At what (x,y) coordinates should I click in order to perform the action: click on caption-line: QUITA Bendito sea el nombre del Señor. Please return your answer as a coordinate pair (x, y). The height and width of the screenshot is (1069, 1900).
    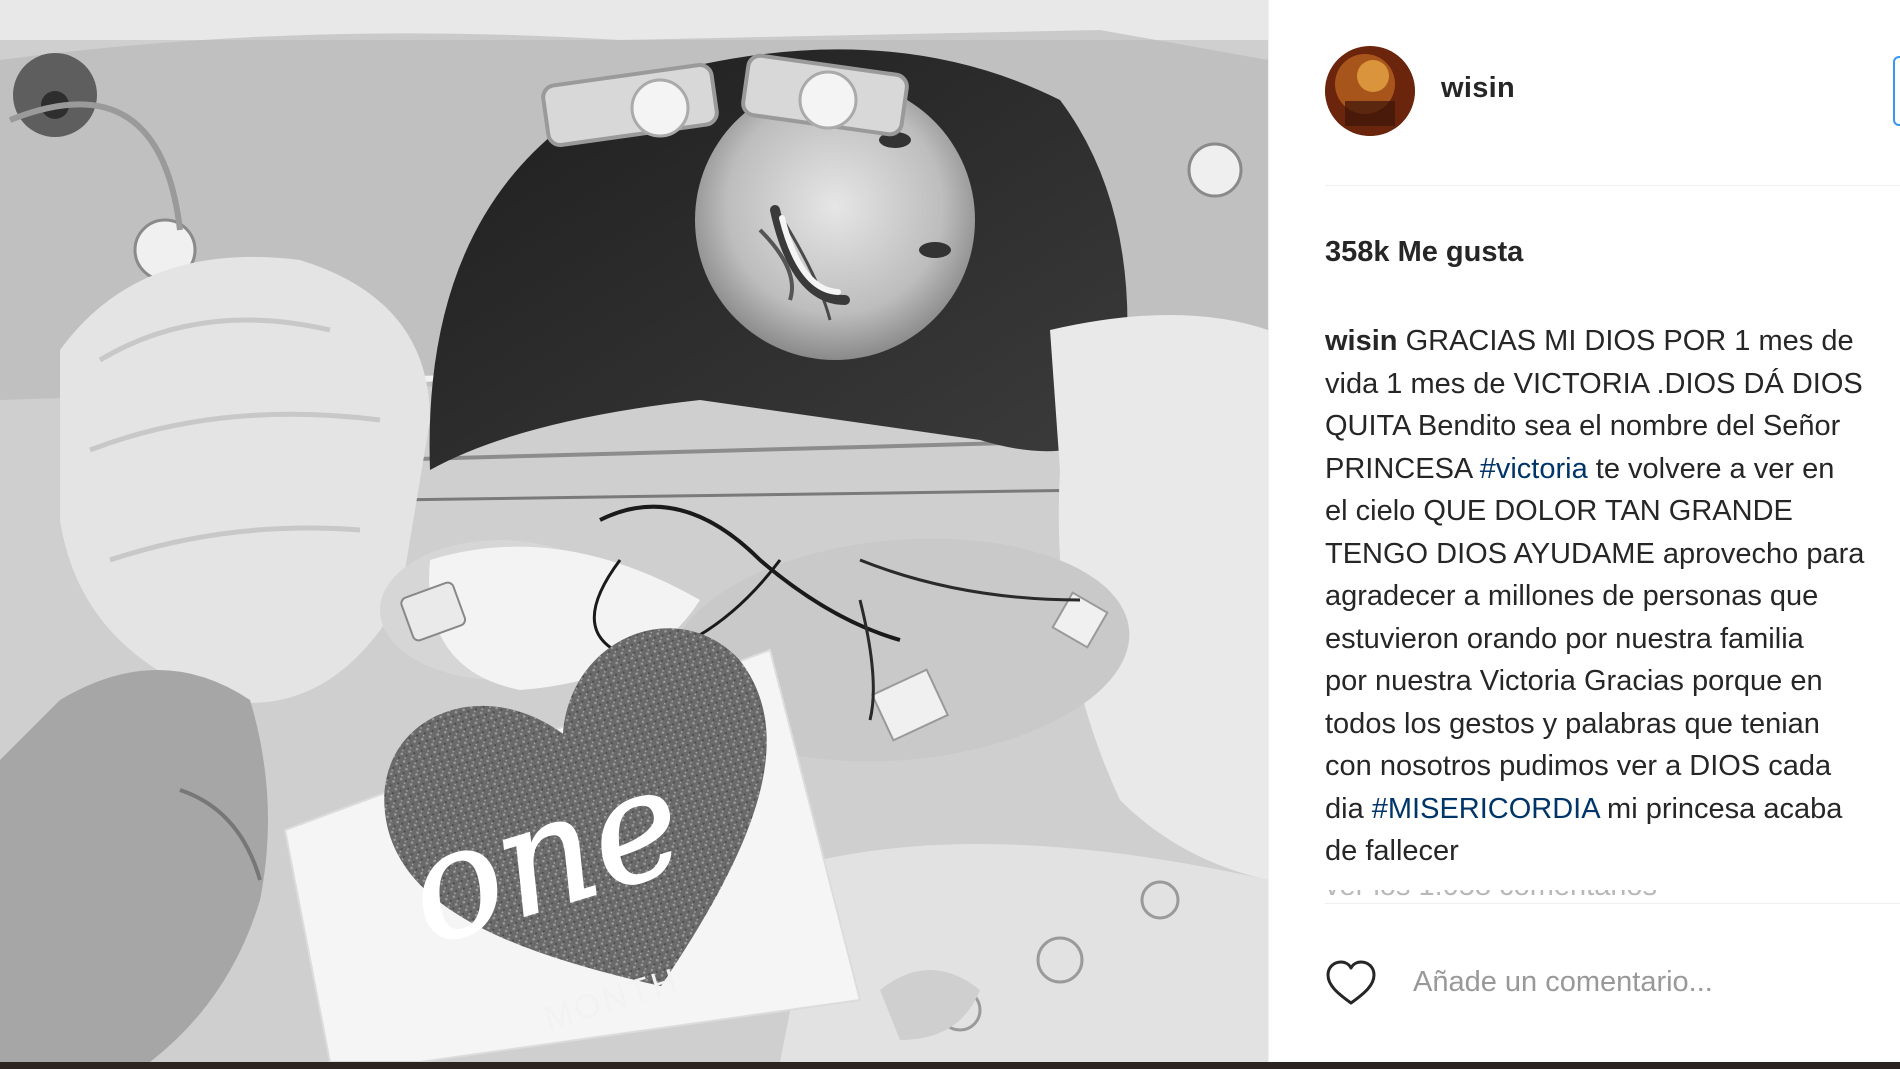
    Looking at the image, I should click on (1583, 426).